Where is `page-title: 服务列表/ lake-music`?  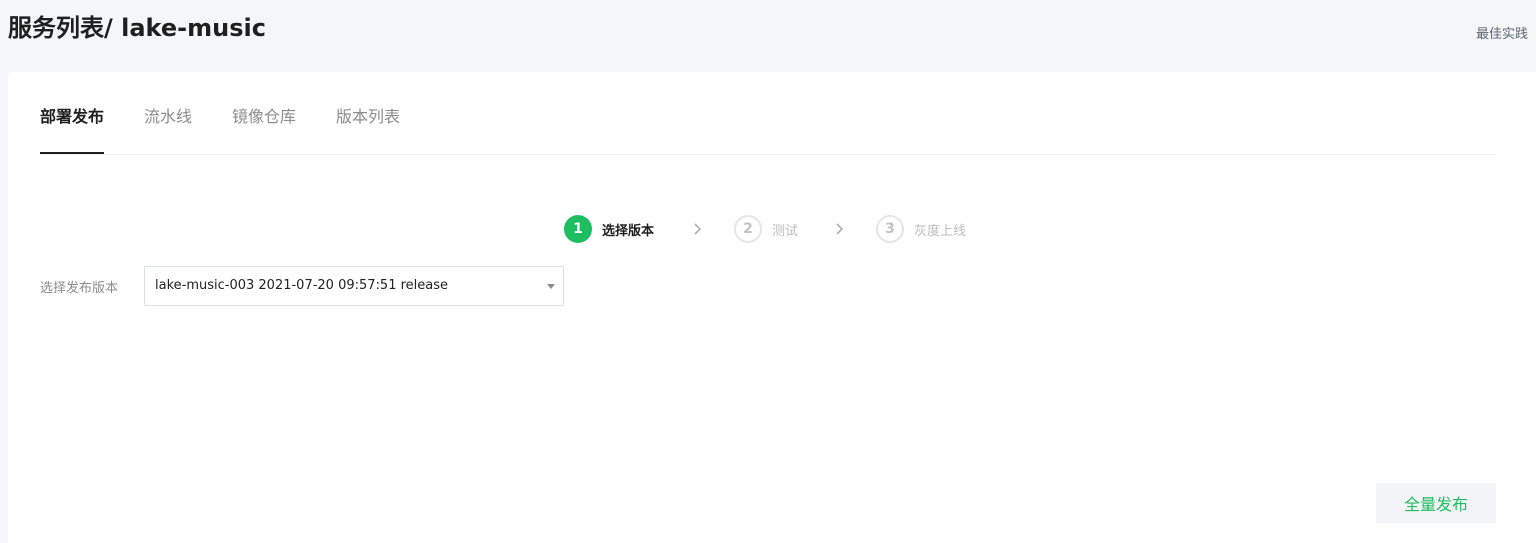 page-title: 服务列表/ lake-music is located at coordinates (137, 28).